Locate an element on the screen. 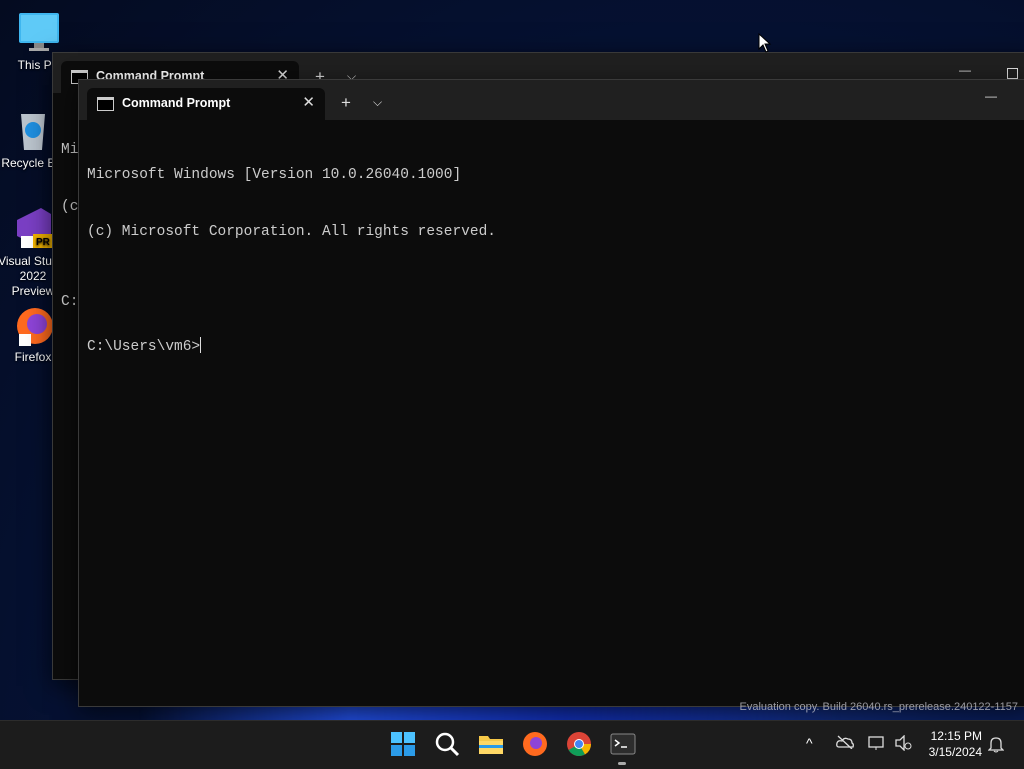 The width and height of the screenshot is (1024, 769). tab-title: Command Prompt is located at coordinates (176, 103).